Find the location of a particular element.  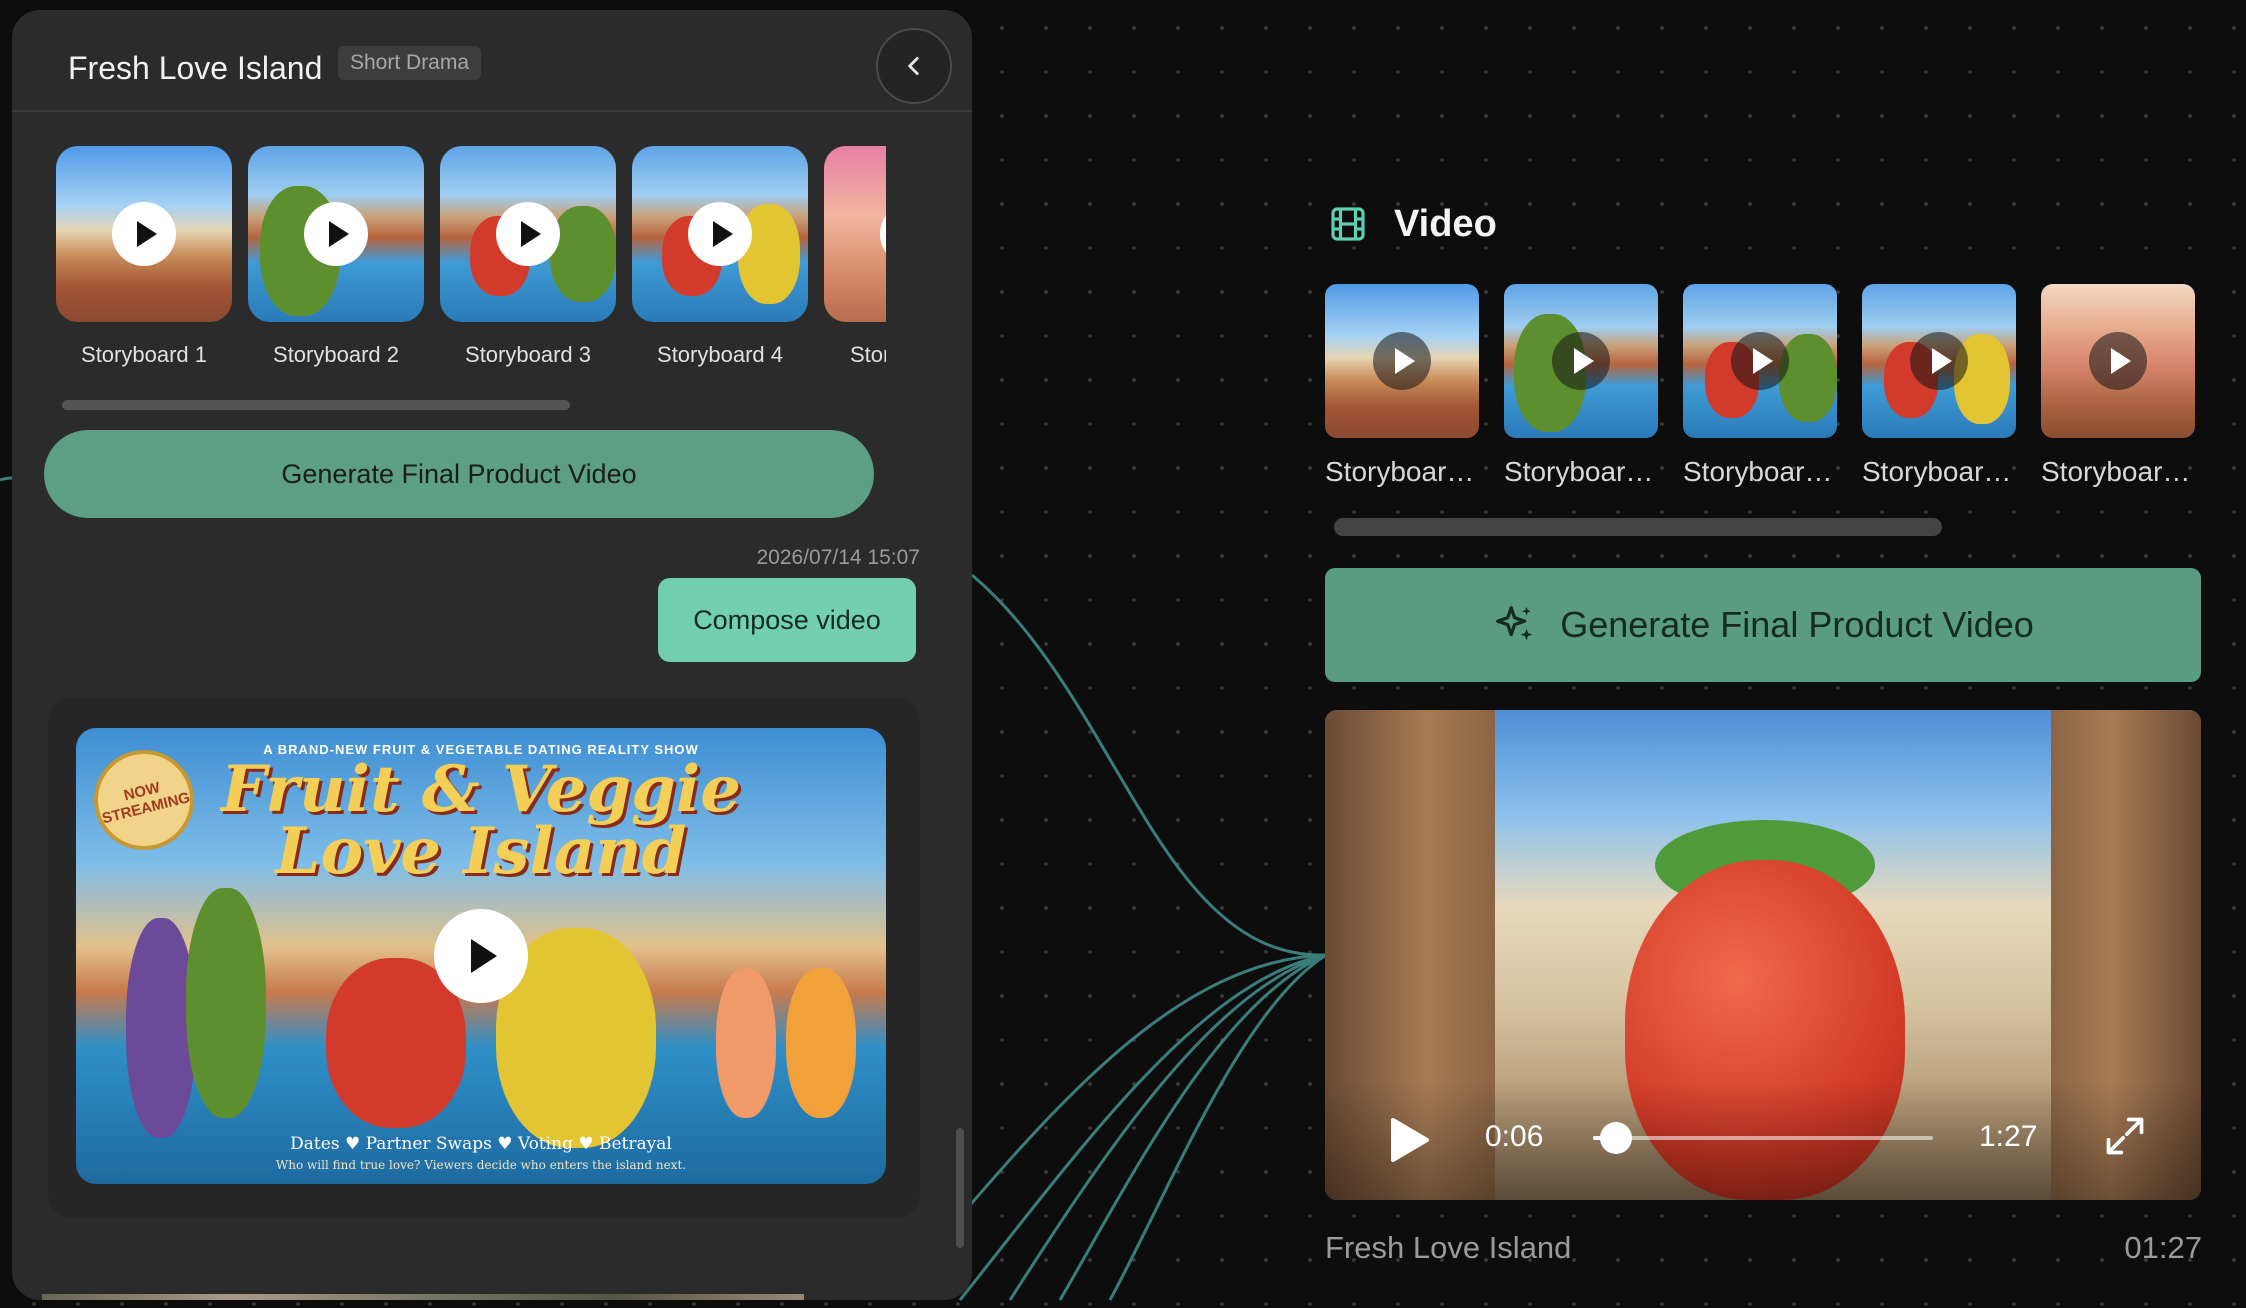

chat-scrollbar is located at coordinates (960, 1188).